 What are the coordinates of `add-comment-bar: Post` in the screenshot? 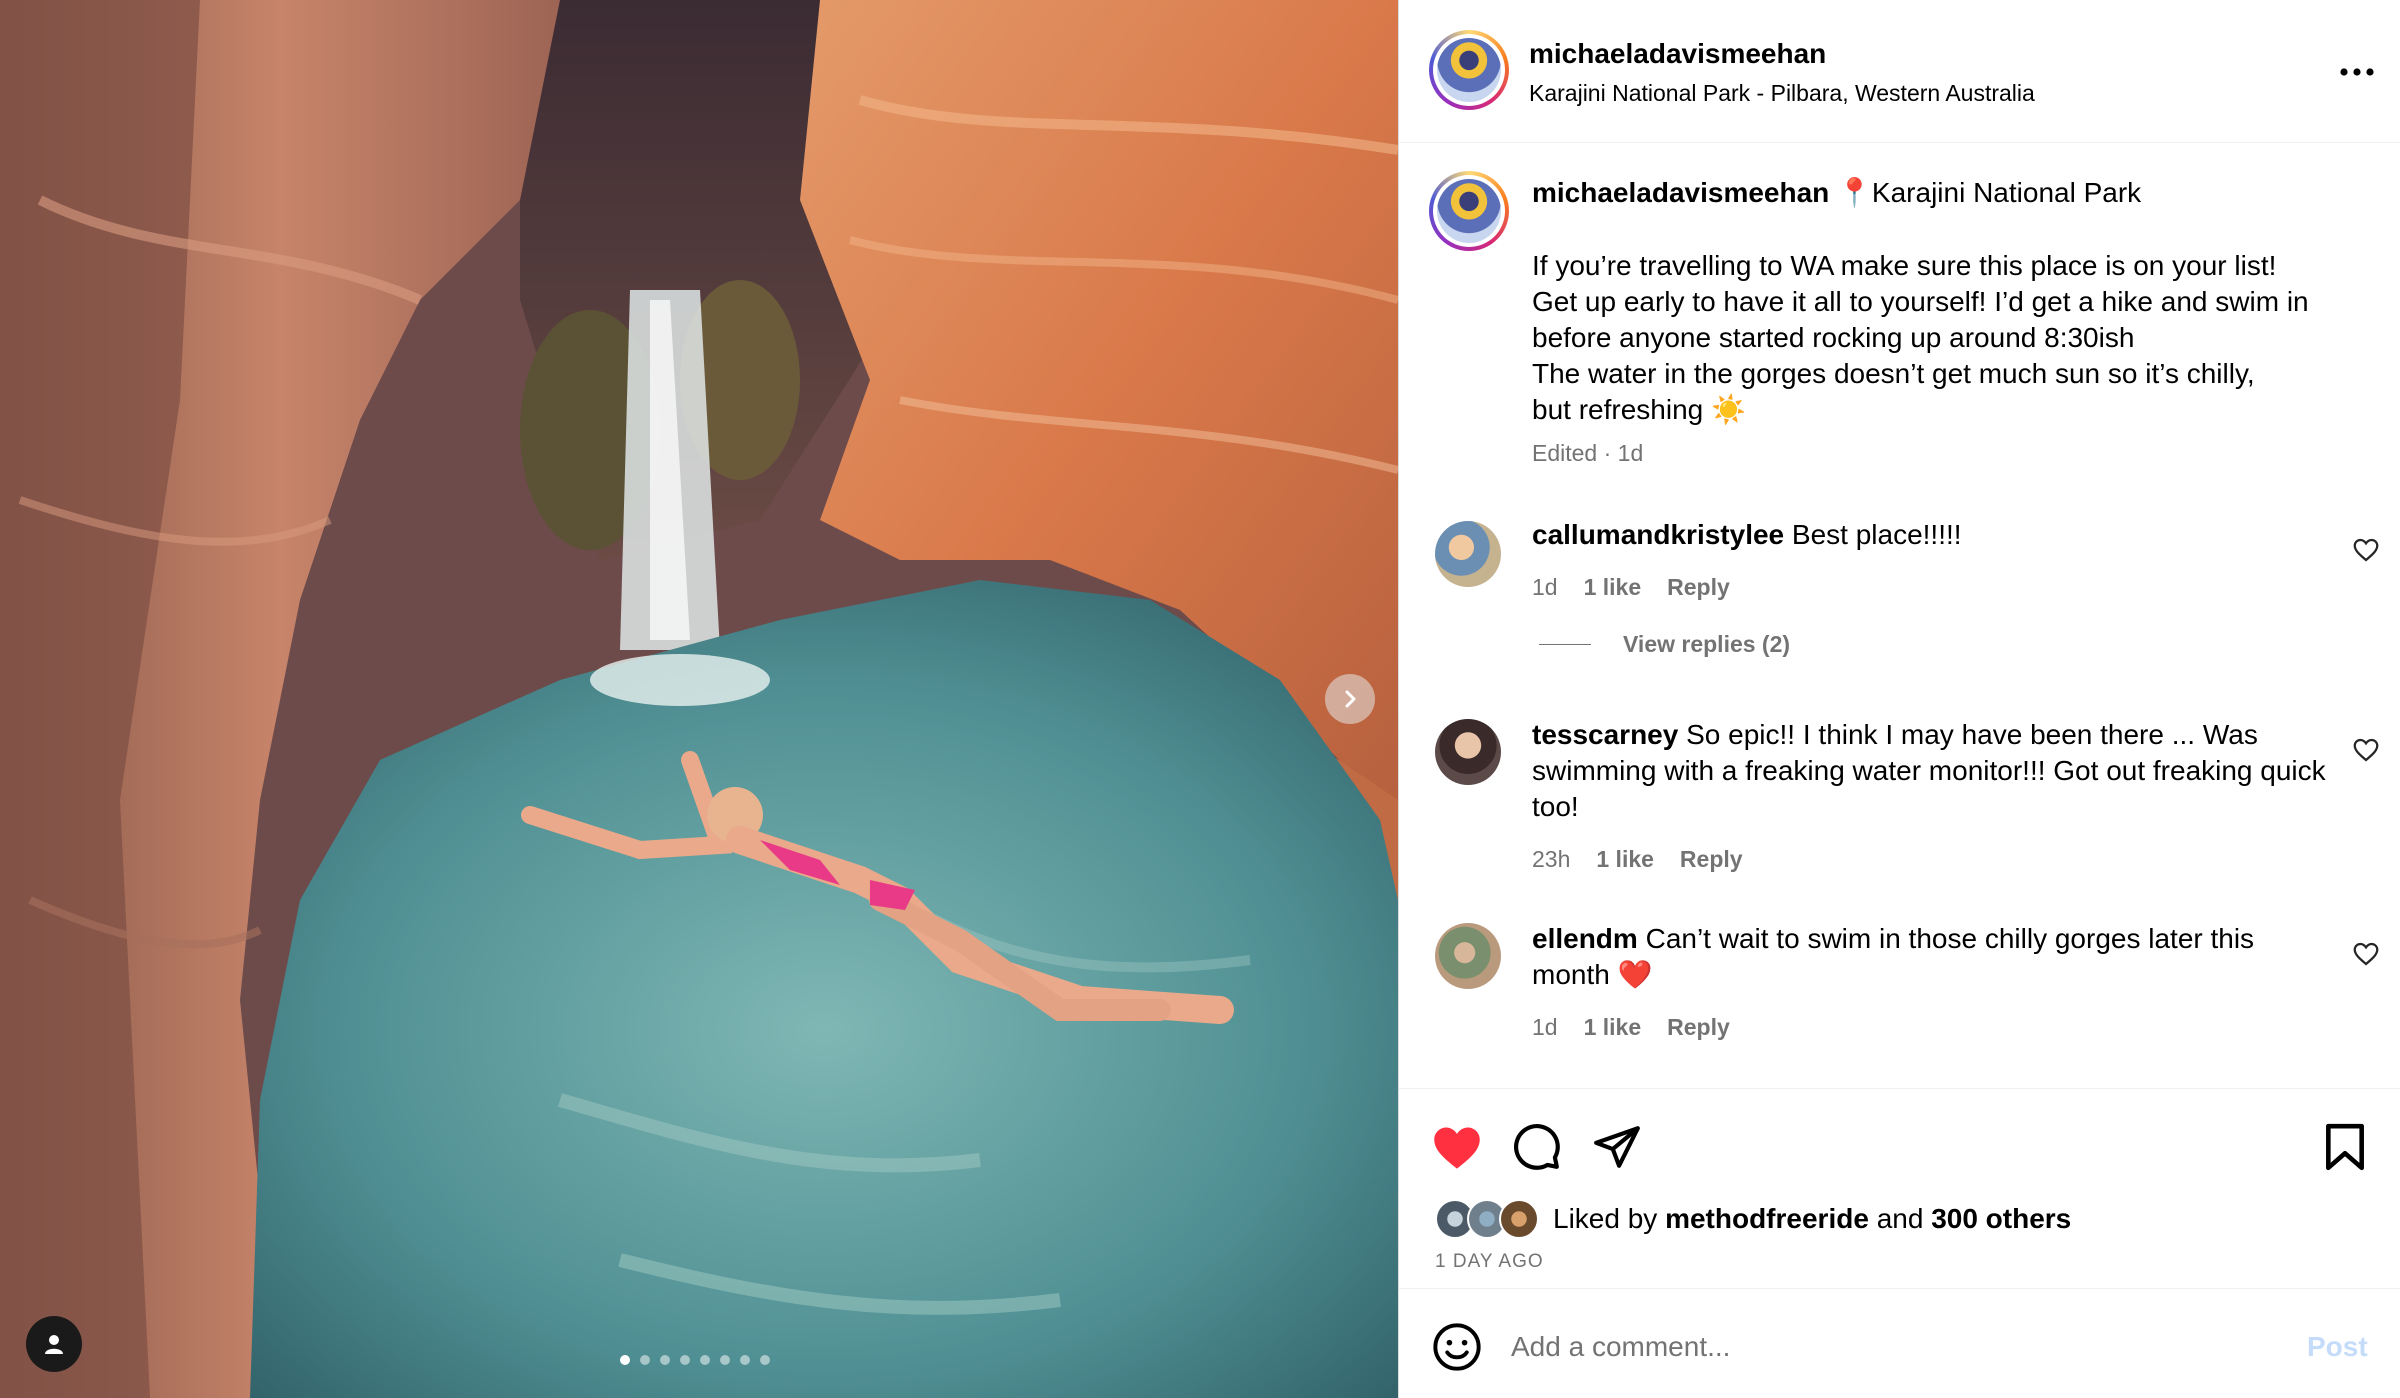 It's located at (1899, 1343).